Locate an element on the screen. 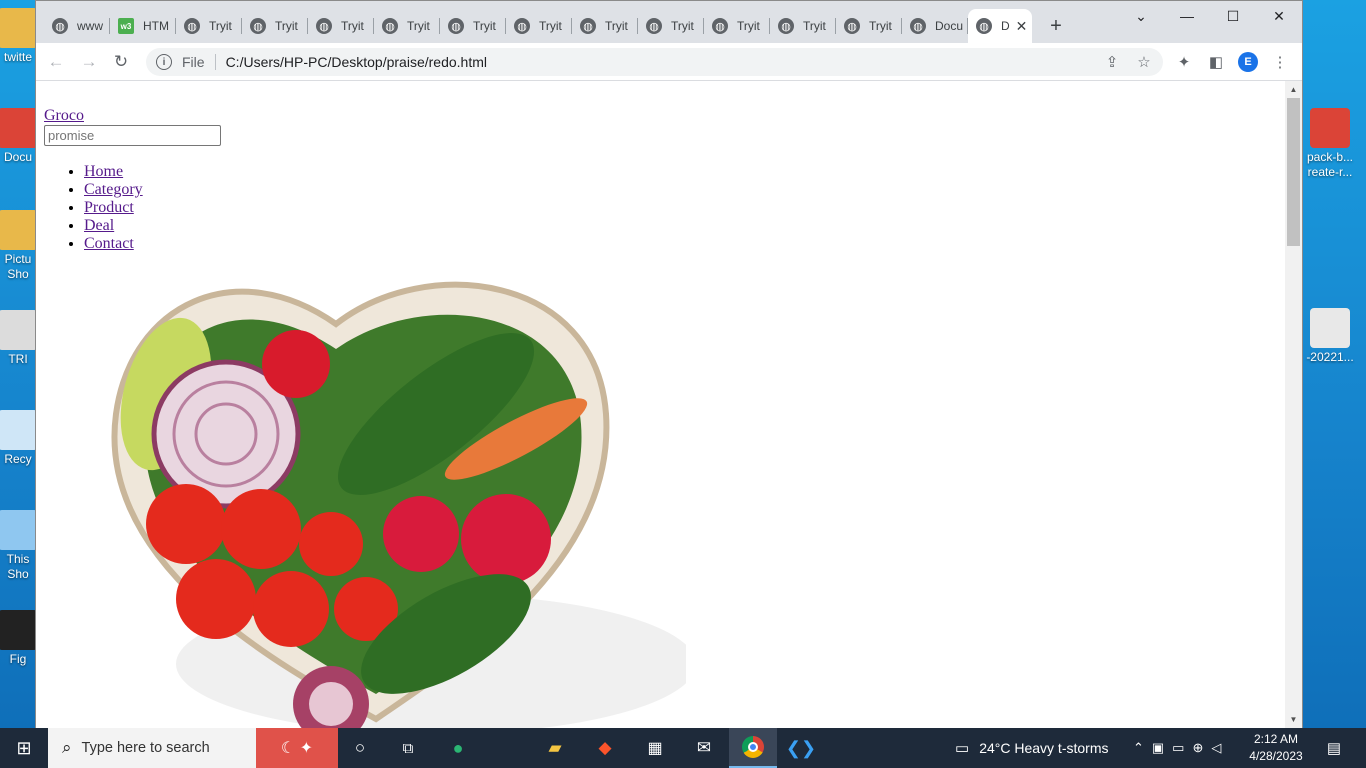  chrome-taskbar-button is located at coordinates (753, 748).